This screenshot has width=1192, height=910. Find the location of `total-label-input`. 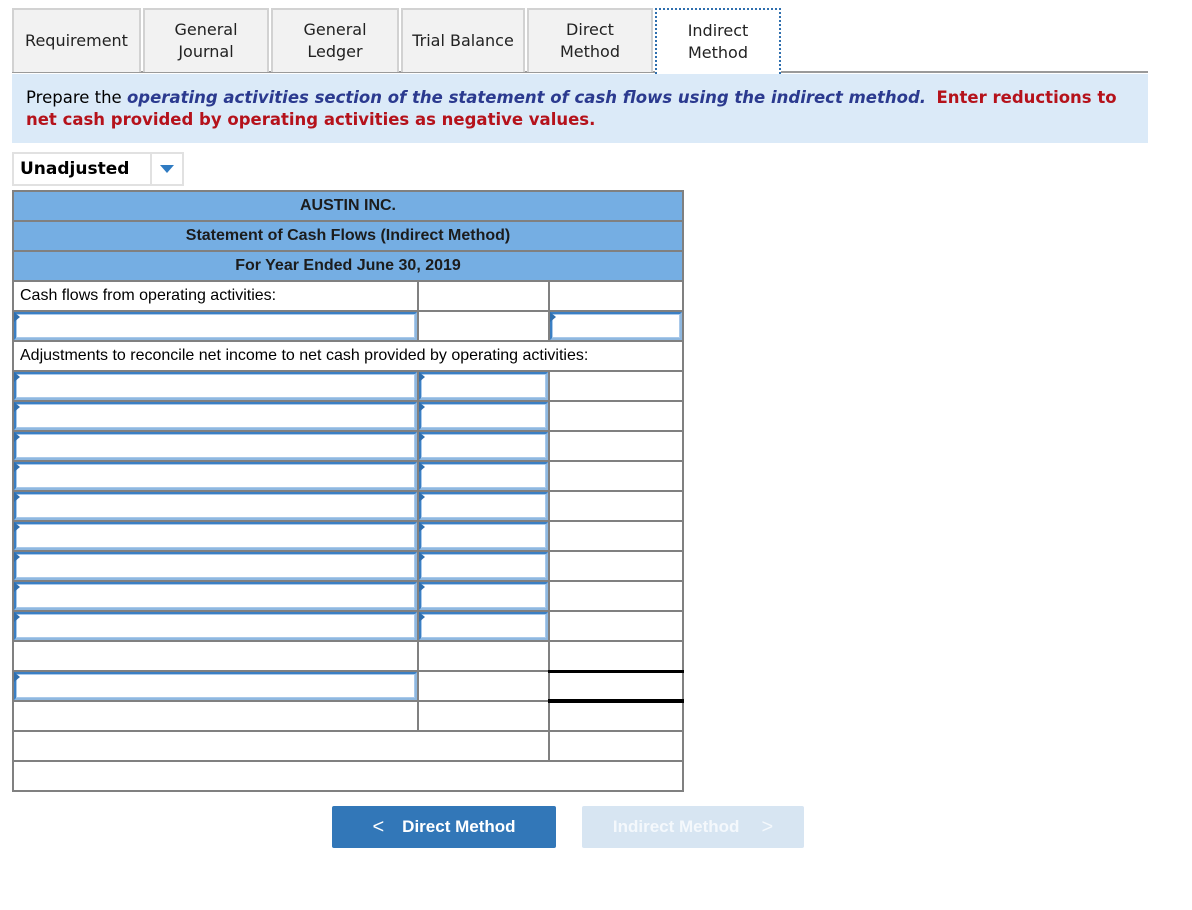

total-label-input is located at coordinates (215, 686).